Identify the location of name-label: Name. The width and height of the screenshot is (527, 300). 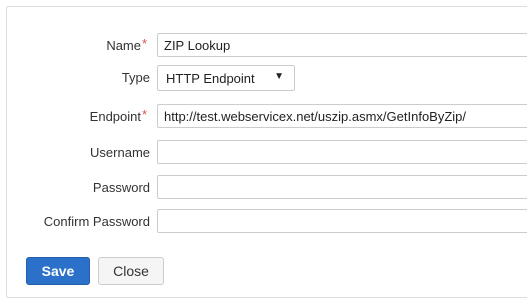
(123, 45).